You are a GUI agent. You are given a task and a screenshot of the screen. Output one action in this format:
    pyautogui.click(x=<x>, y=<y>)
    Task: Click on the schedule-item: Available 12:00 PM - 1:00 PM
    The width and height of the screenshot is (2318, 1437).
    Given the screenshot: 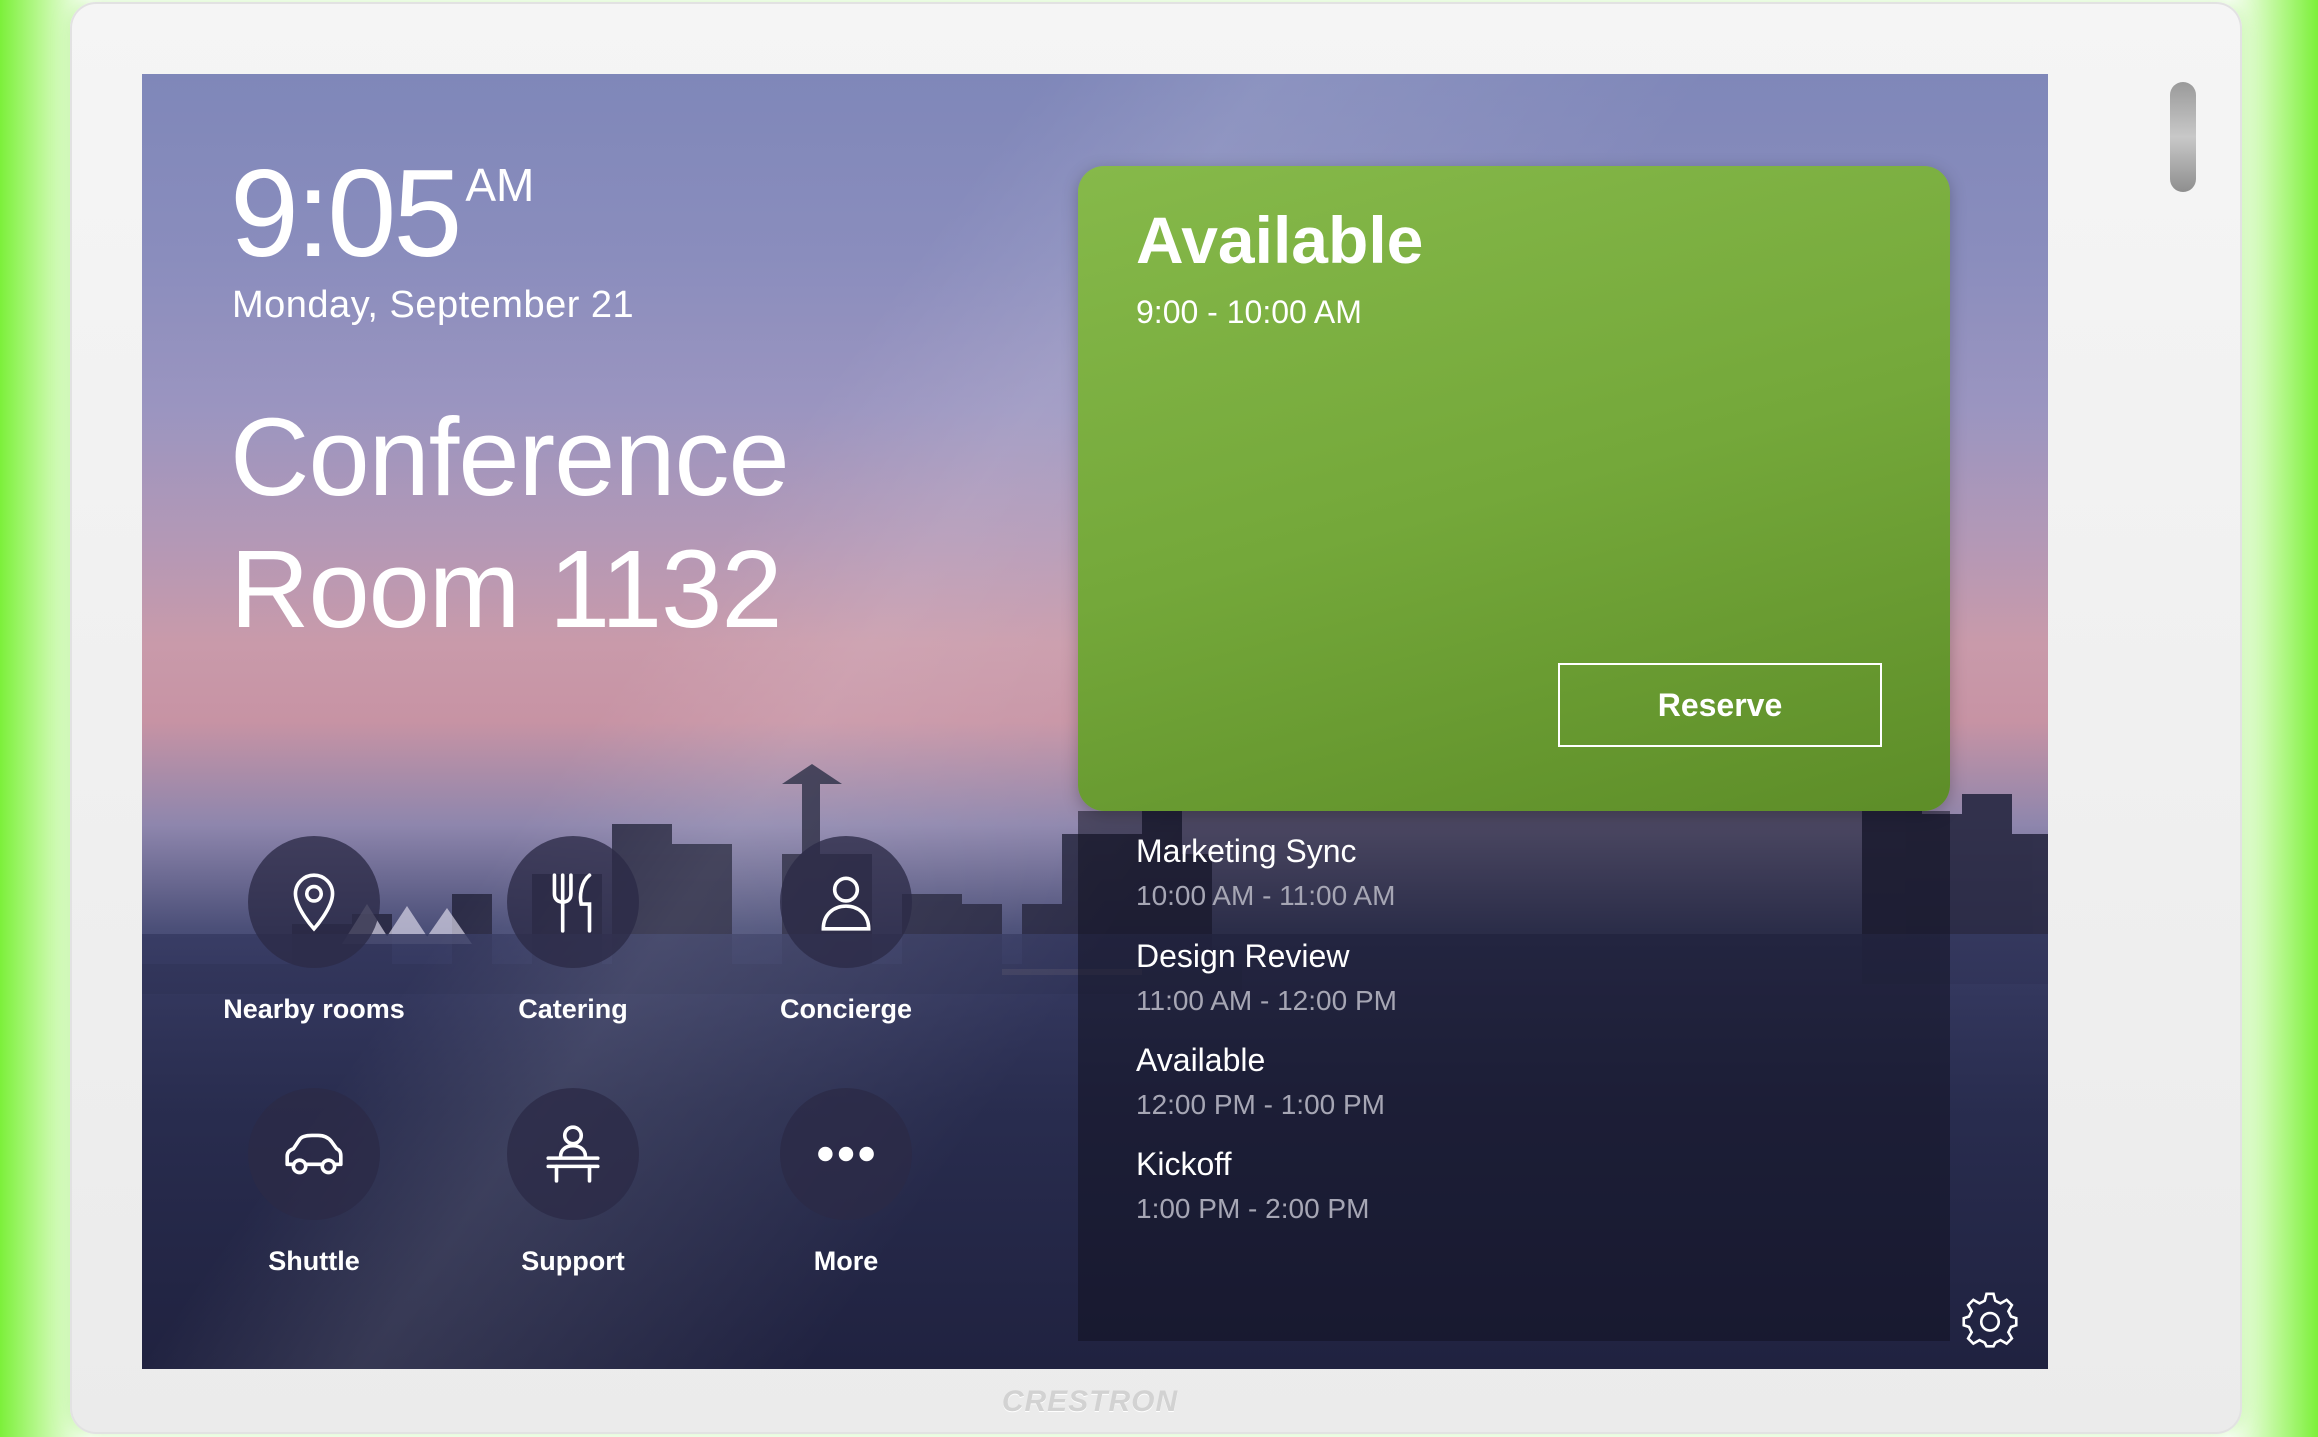 What is the action you would take?
    pyautogui.click(x=1260, y=1081)
    